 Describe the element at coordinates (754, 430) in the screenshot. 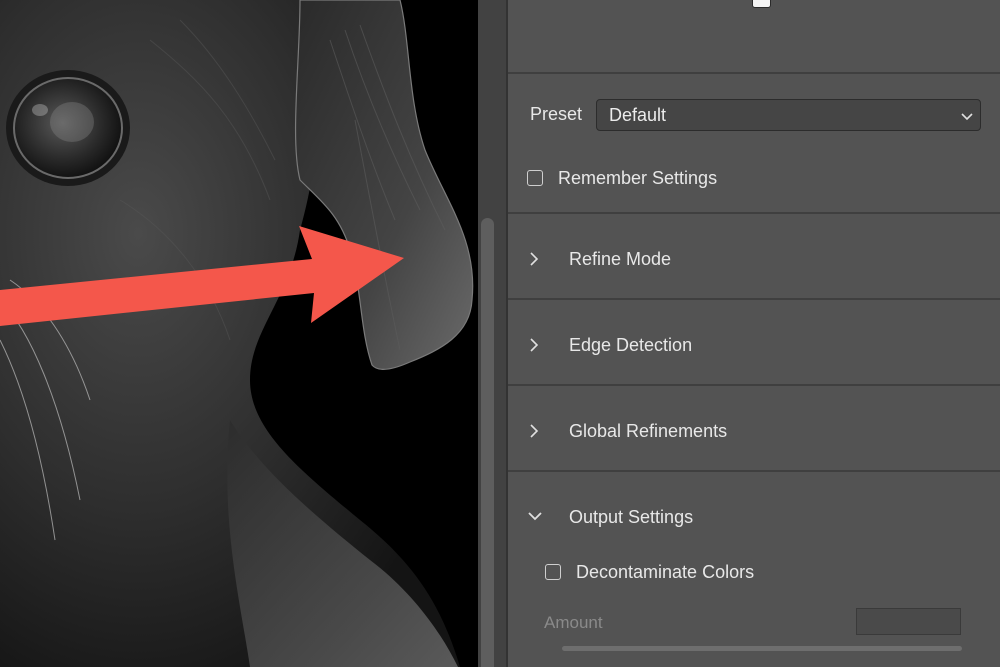

I see `section-global-refinements: Global Refinements` at that location.